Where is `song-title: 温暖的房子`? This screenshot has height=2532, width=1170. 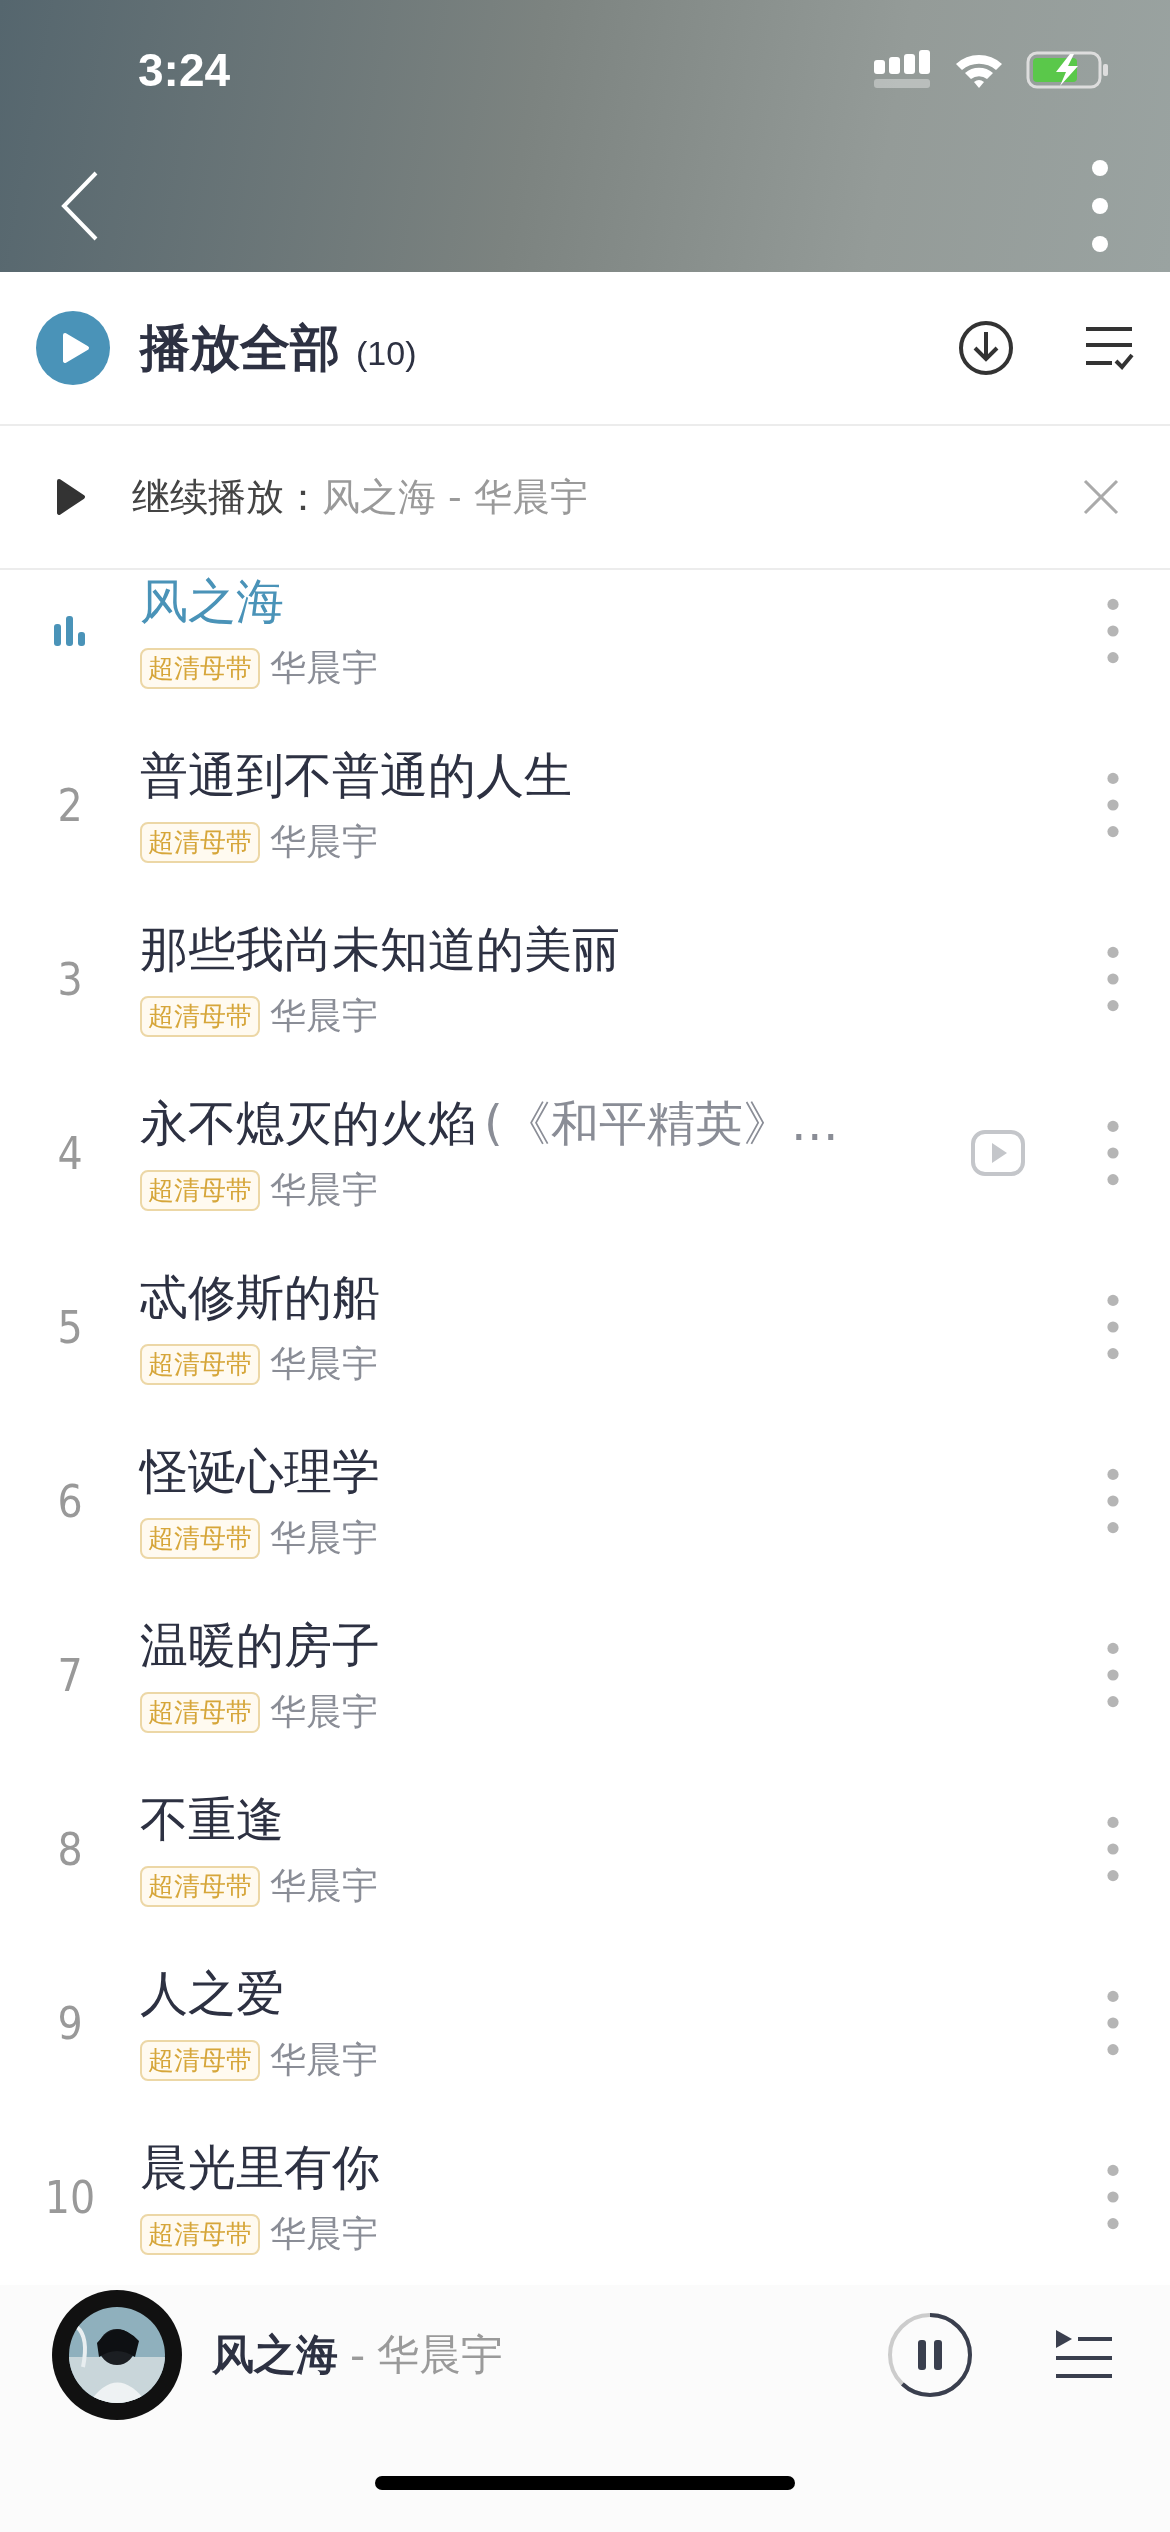
song-title: 温暖的房子 is located at coordinates (260, 1645).